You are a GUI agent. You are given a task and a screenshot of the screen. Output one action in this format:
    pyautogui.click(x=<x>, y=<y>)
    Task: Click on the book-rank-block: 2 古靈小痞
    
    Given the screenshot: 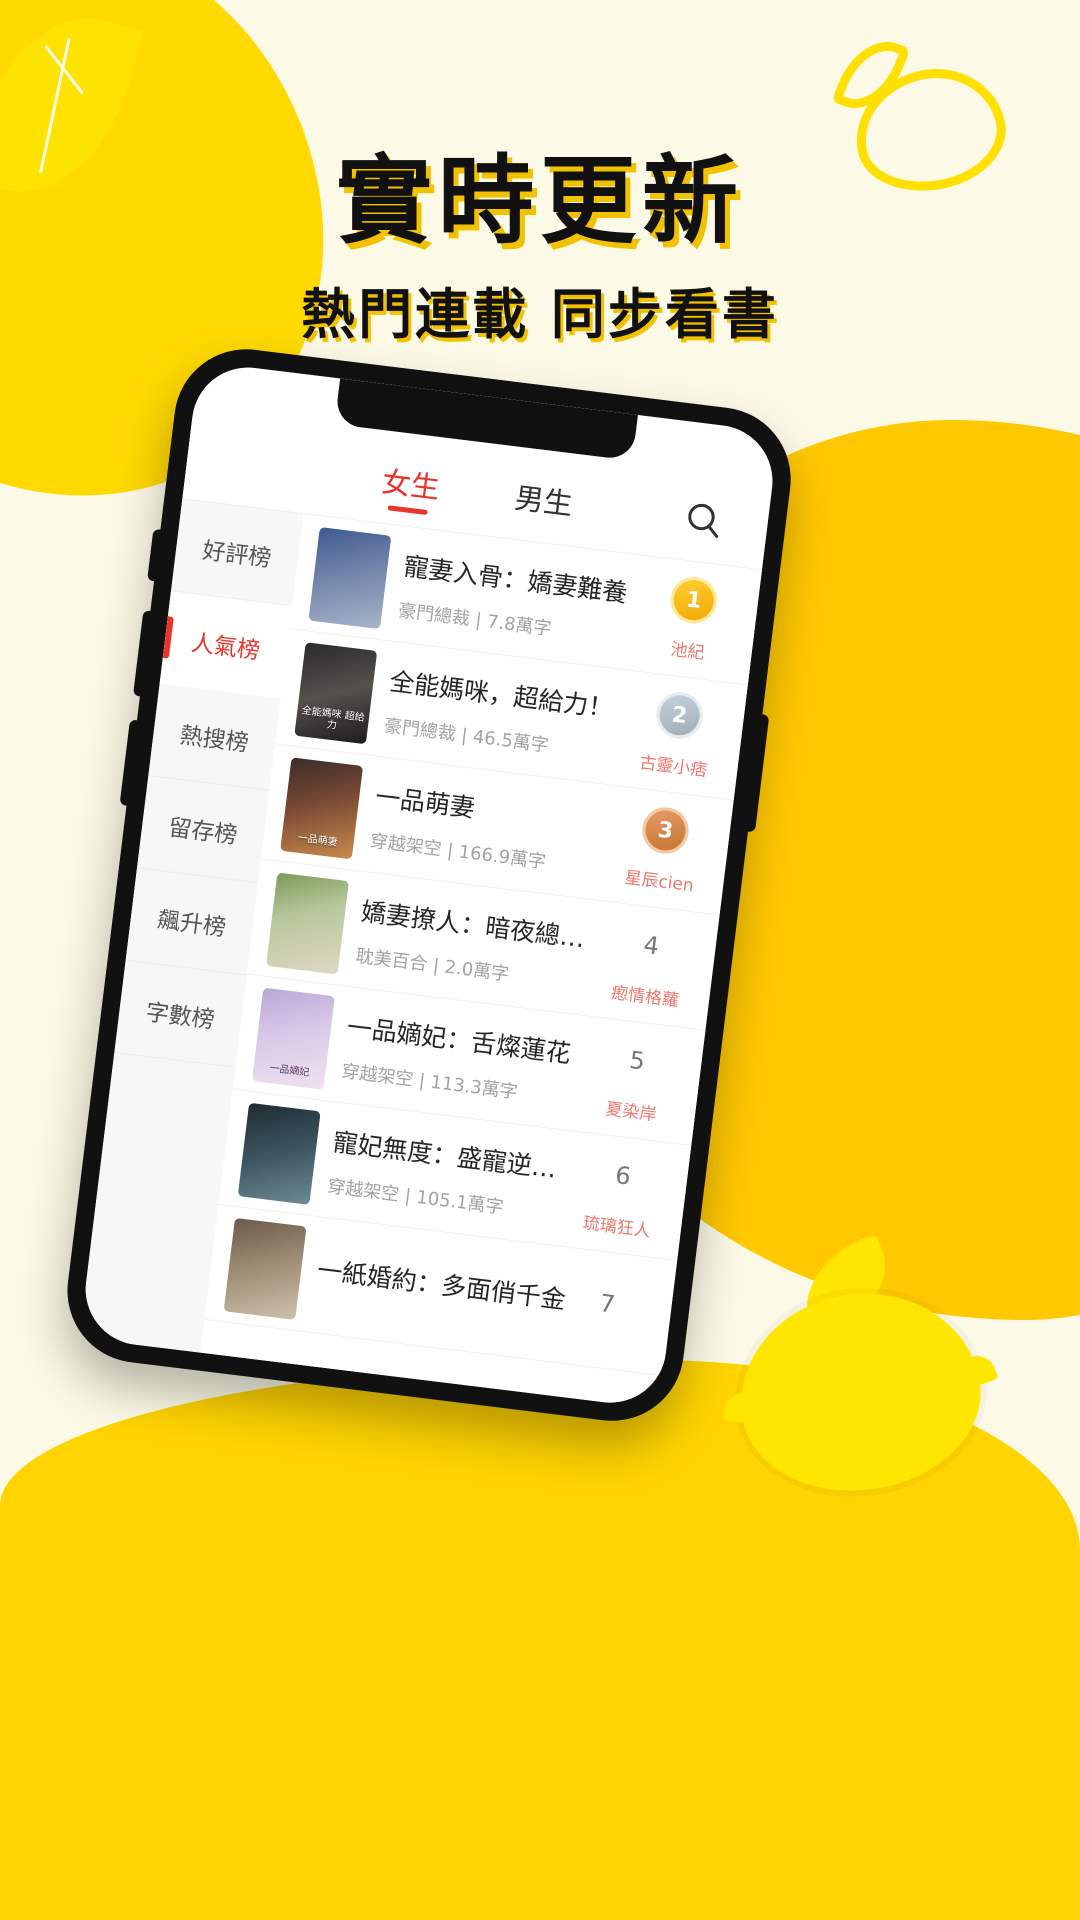 What is the action you would take?
    pyautogui.click(x=677, y=734)
    